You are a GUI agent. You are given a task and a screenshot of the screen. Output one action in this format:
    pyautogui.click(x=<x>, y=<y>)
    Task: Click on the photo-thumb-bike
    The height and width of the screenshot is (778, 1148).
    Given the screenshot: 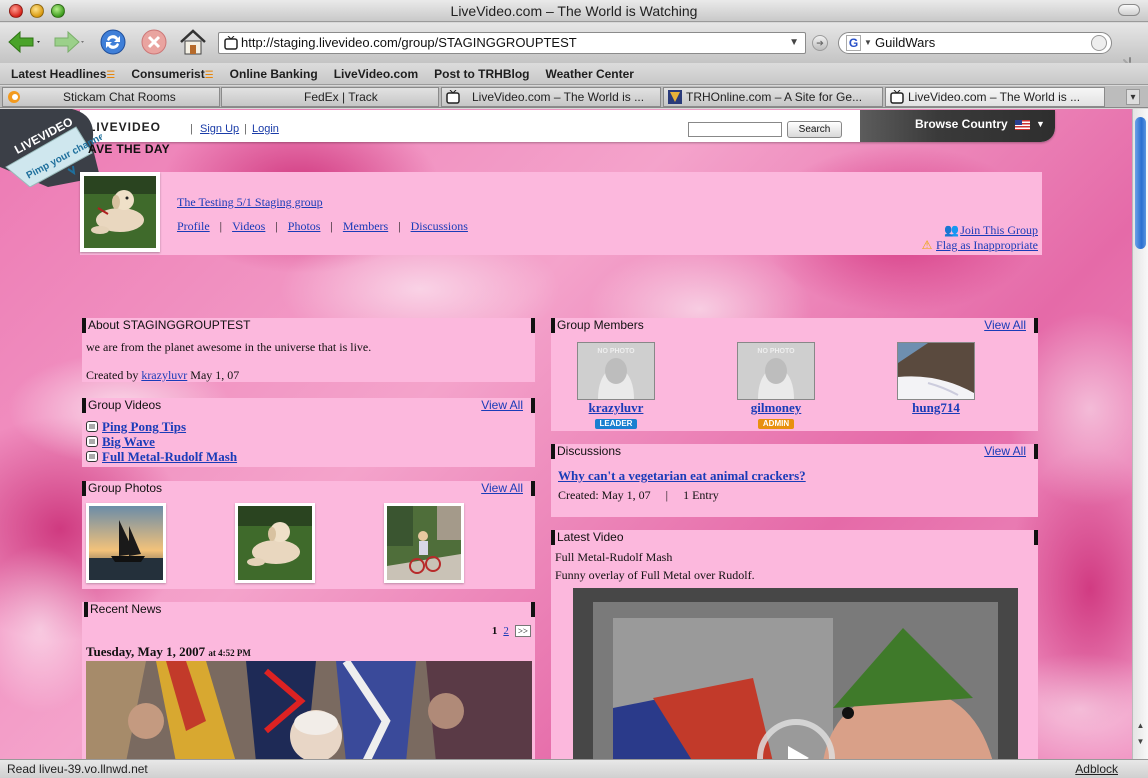 What is the action you would take?
    pyautogui.click(x=424, y=543)
    